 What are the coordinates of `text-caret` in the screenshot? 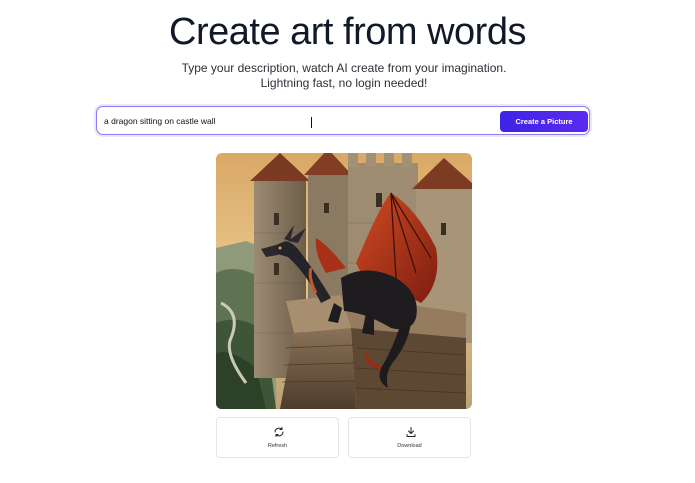 It's located at (311, 122).